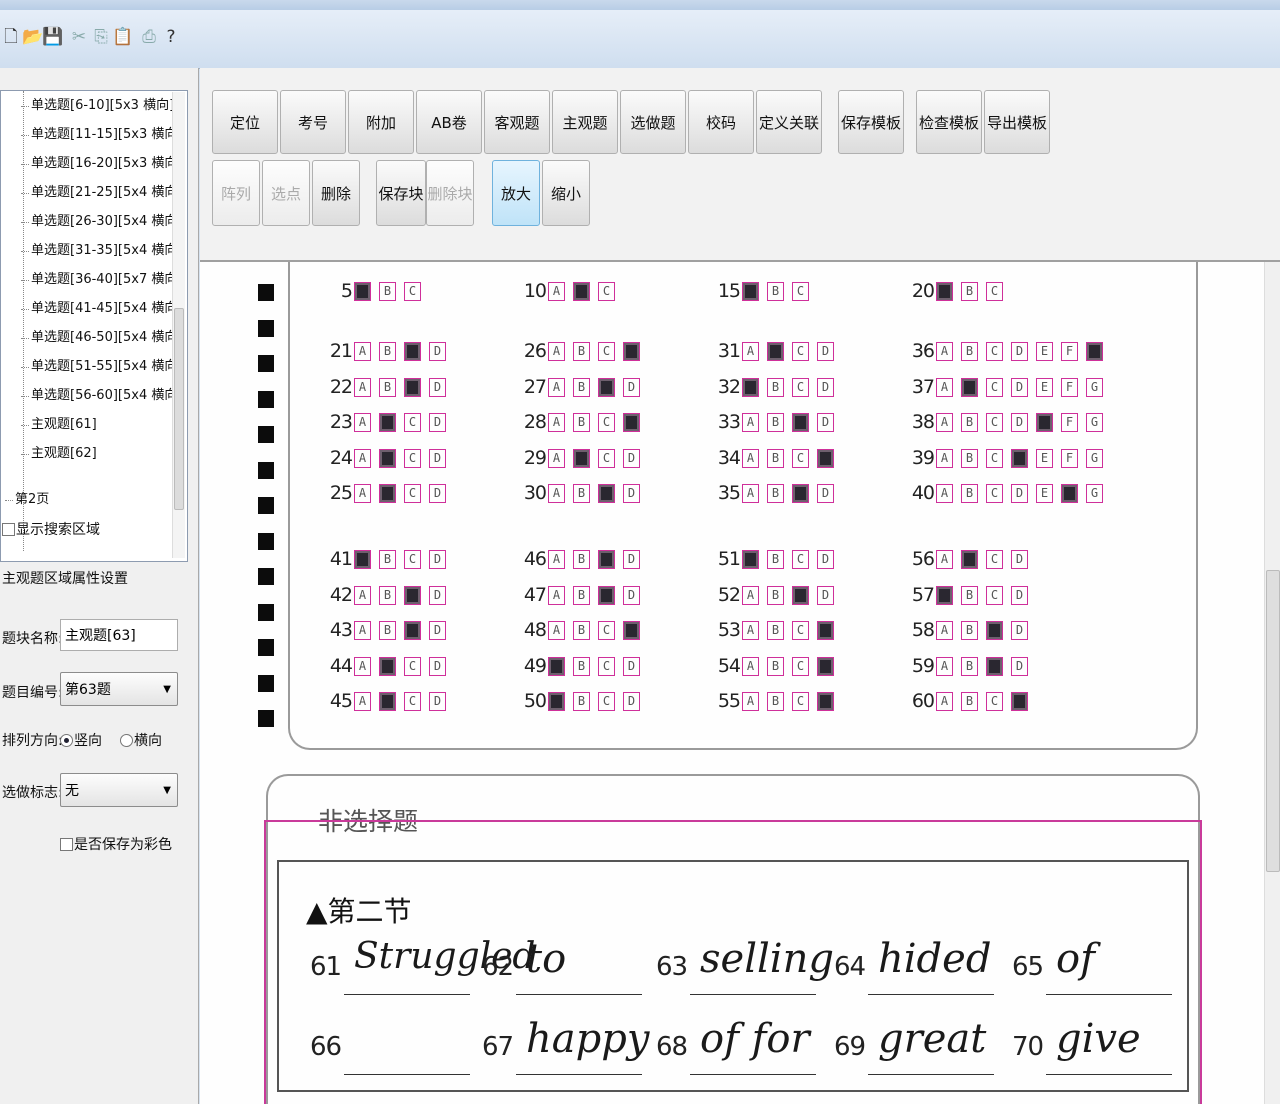 The height and width of the screenshot is (1104, 1280). I want to click on save-icon: 💾, so click(52, 37).